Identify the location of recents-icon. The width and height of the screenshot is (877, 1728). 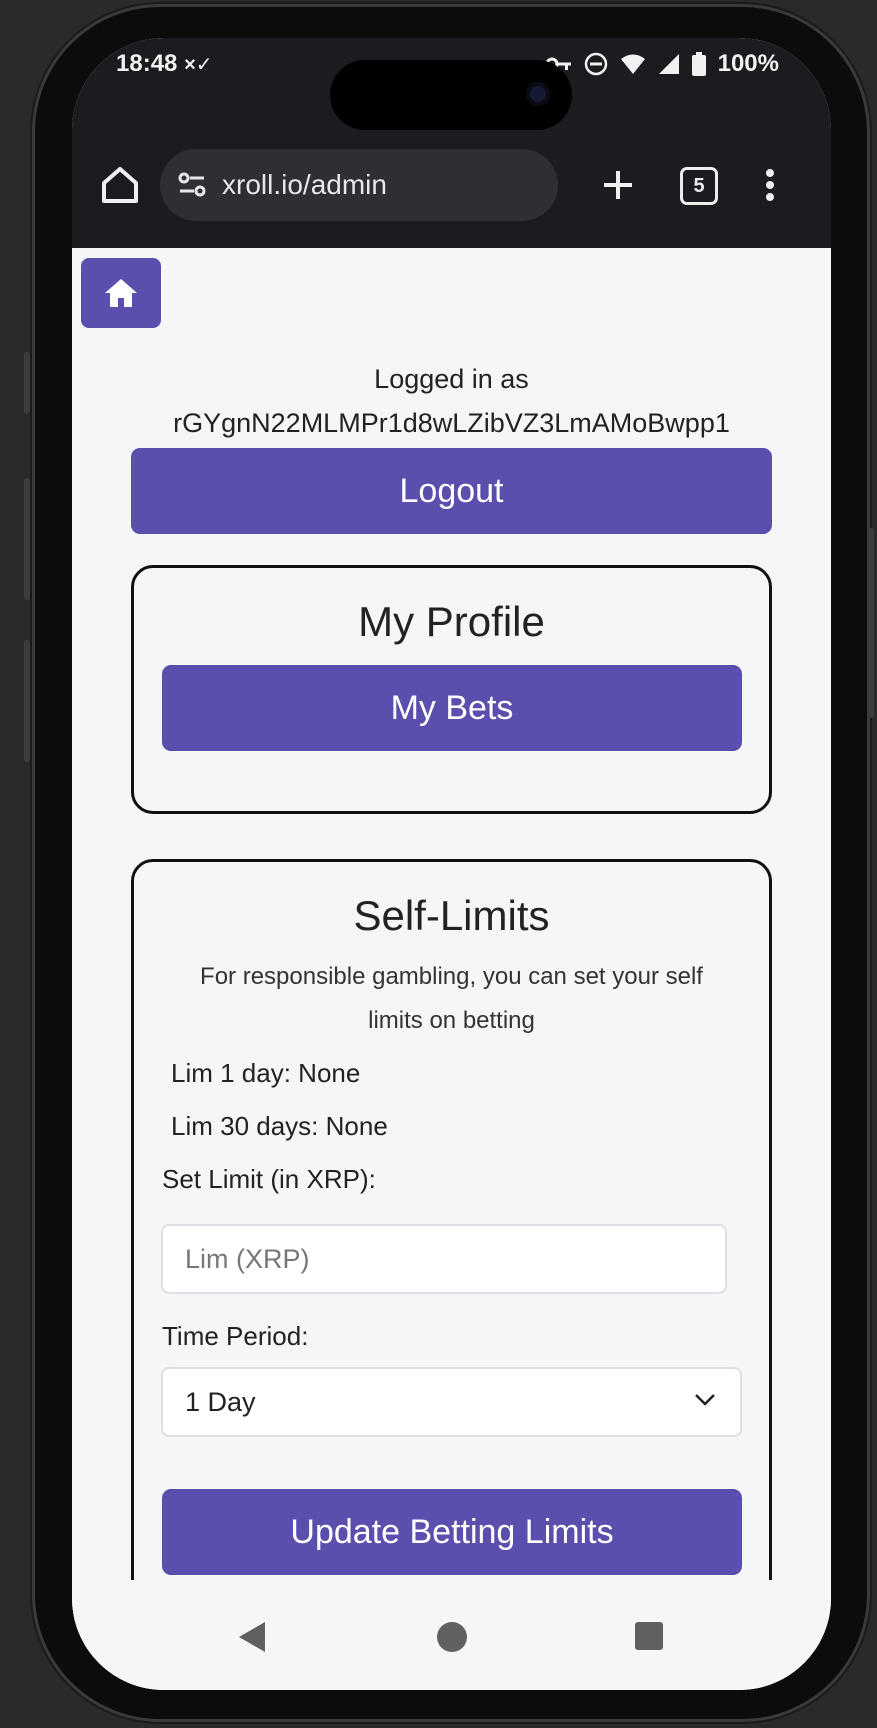
(649, 1636).